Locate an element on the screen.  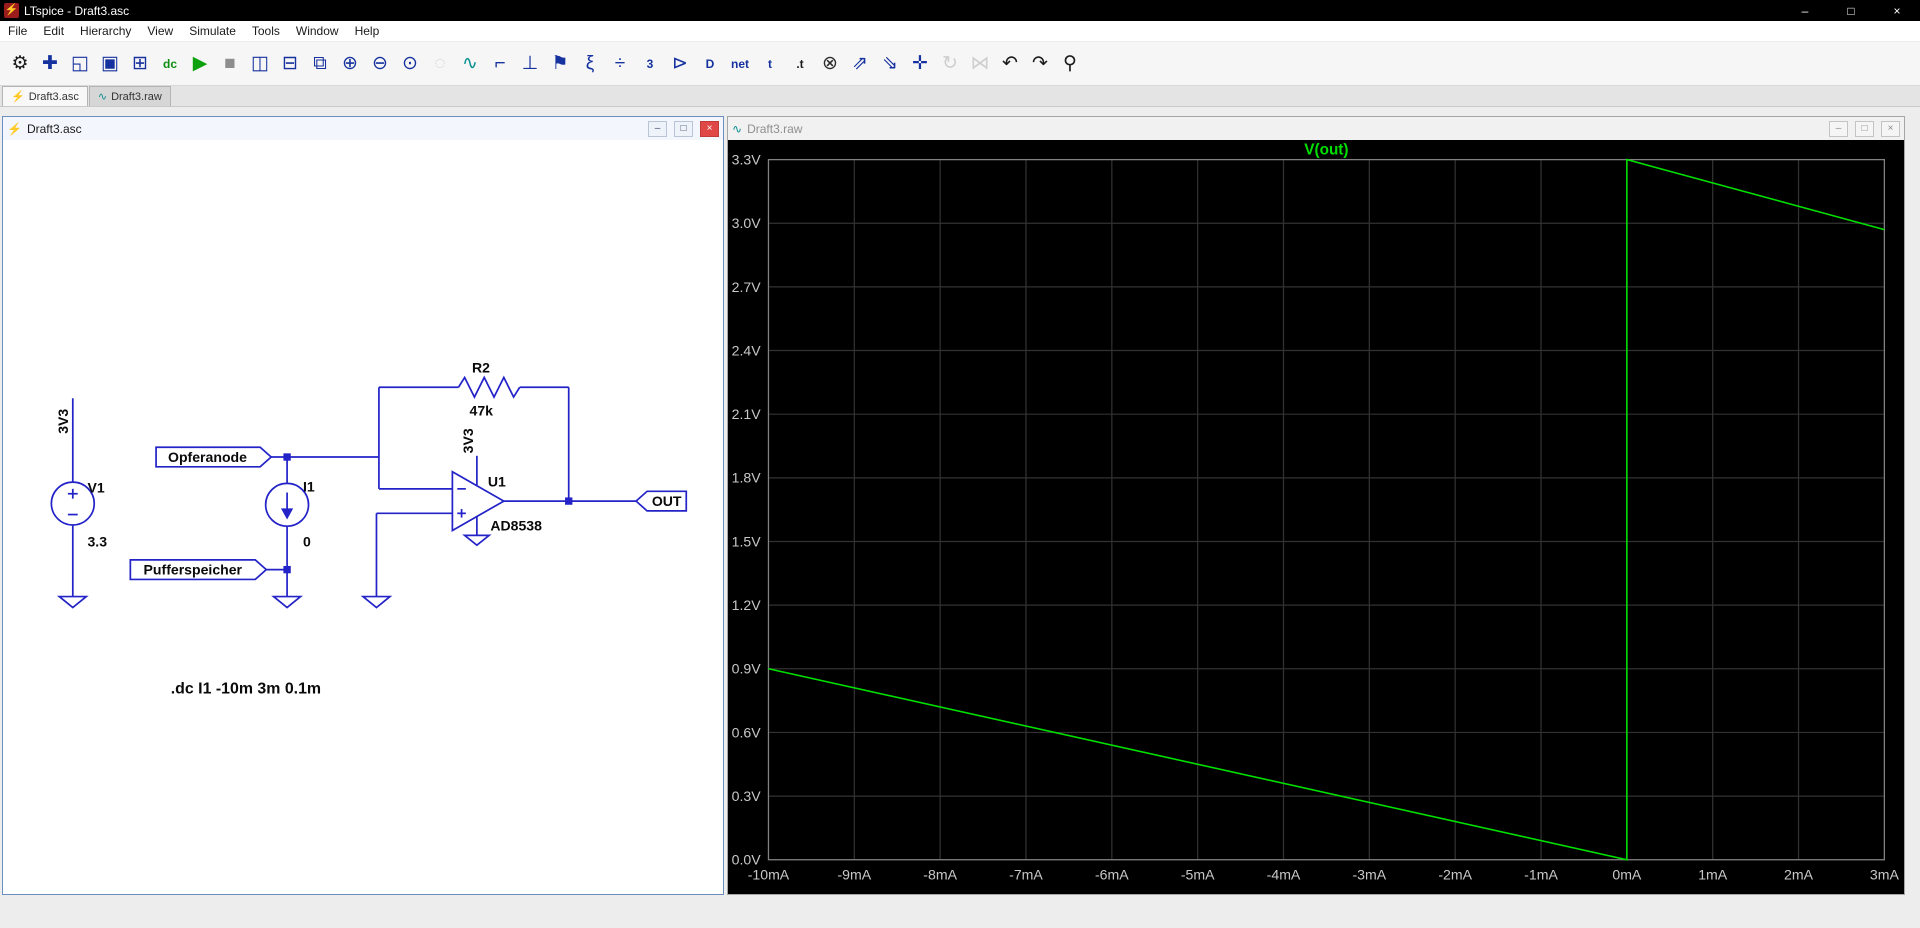
schematic-maximize-button: □ is located at coordinates (683, 128).